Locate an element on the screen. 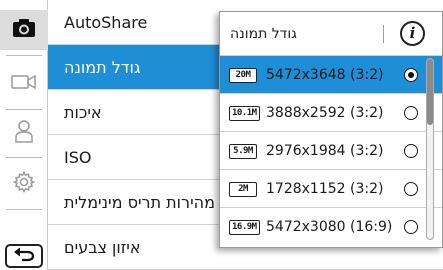 The width and height of the screenshot is (443, 270). size-option: 5.9M 2976x1984 (3:2) is located at coordinates (331, 151).